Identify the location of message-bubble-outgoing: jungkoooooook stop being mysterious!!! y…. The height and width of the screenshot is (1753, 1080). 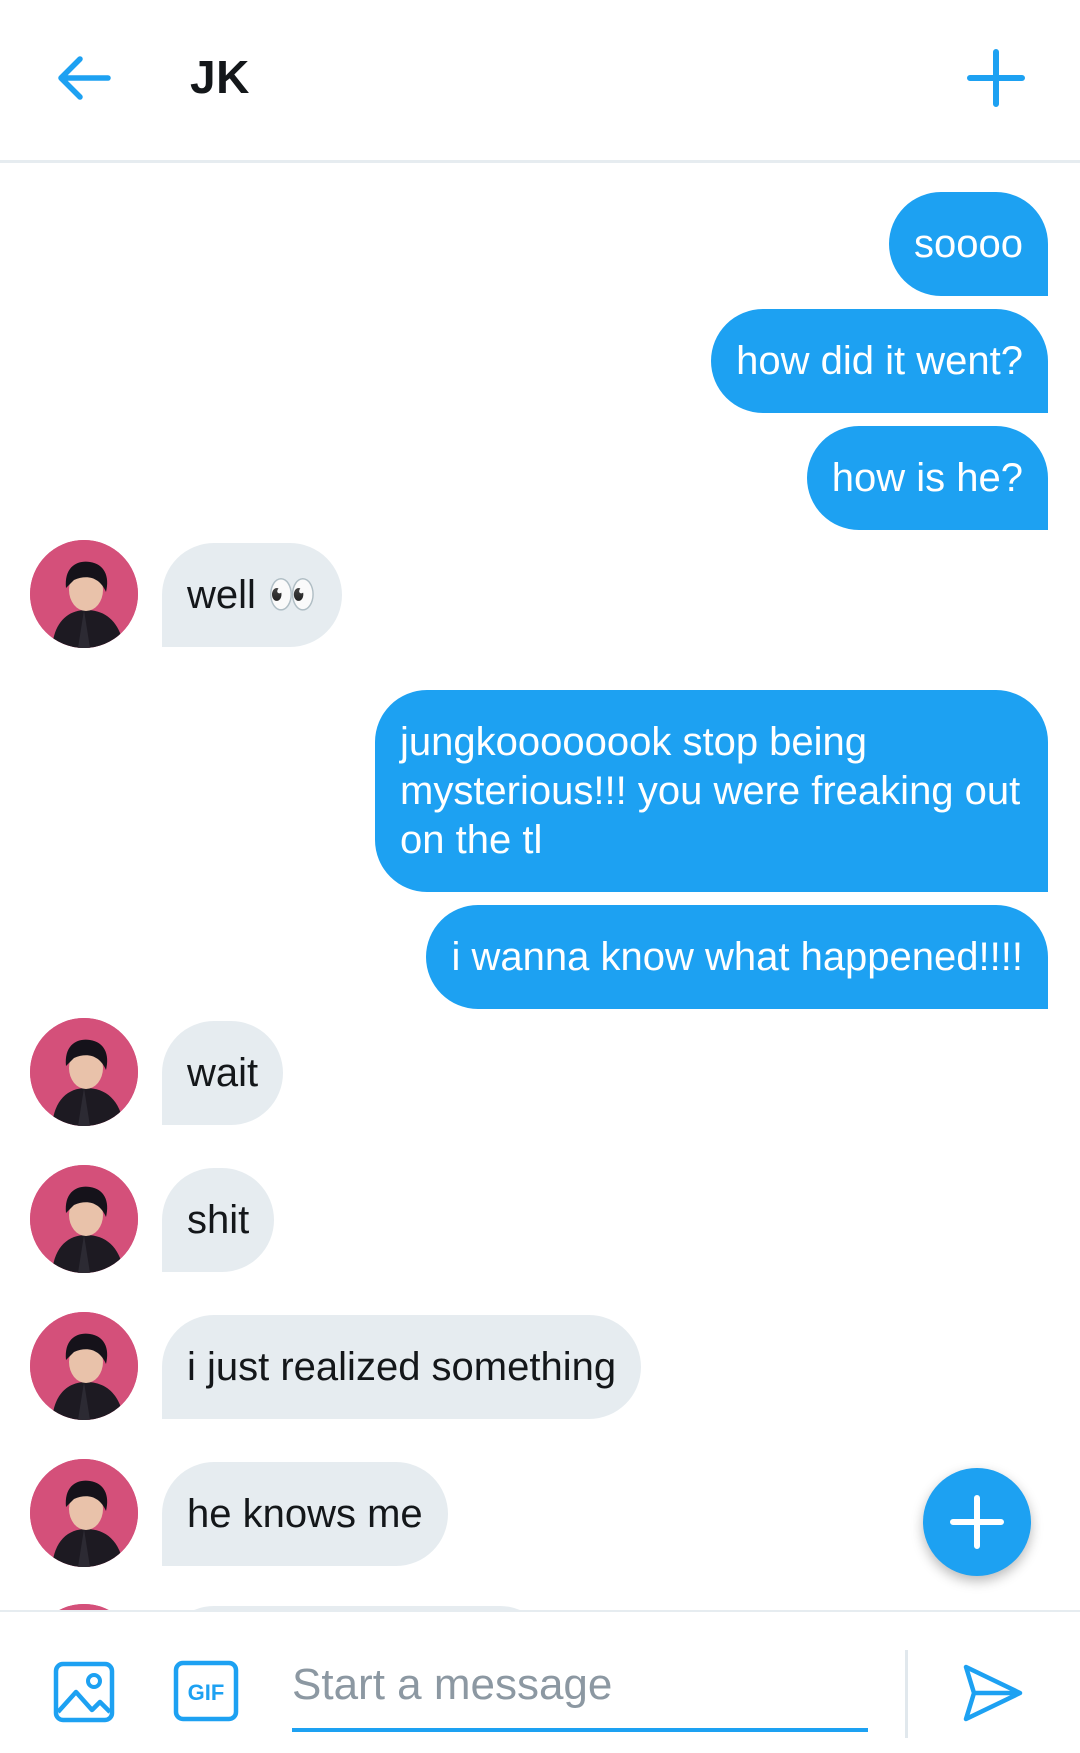
(711, 791).